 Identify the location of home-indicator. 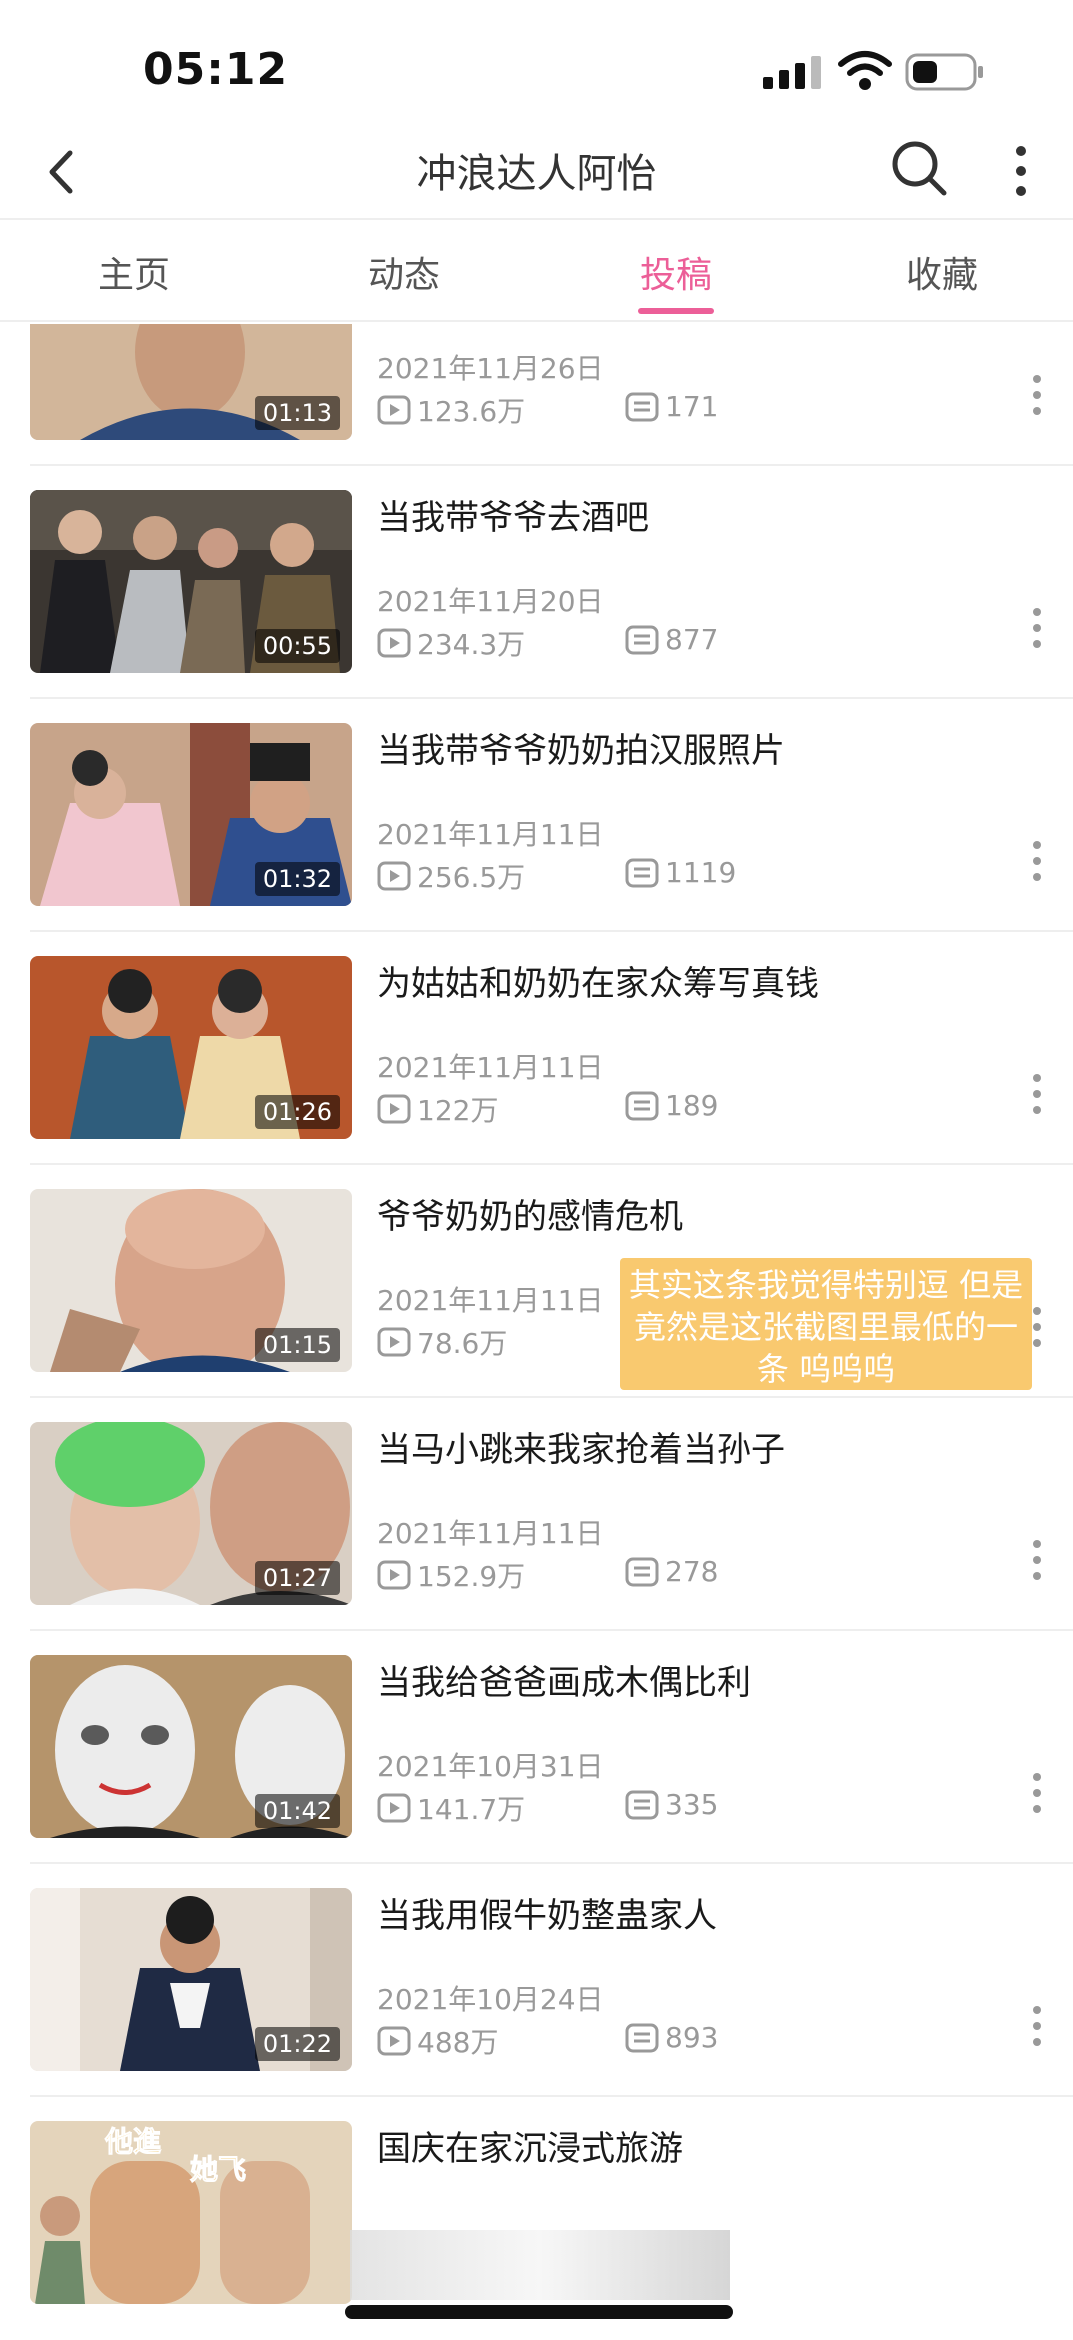
(539, 2312).